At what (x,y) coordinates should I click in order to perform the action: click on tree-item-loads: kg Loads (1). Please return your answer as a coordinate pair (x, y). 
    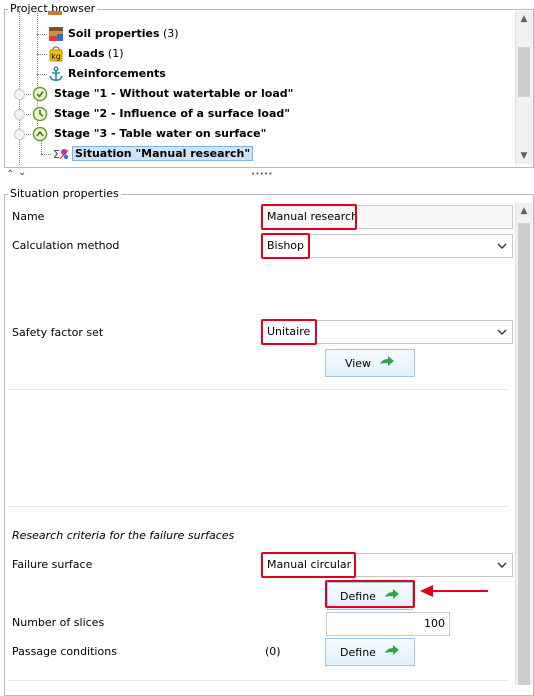
    Looking at the image, I should click on (86, 54).